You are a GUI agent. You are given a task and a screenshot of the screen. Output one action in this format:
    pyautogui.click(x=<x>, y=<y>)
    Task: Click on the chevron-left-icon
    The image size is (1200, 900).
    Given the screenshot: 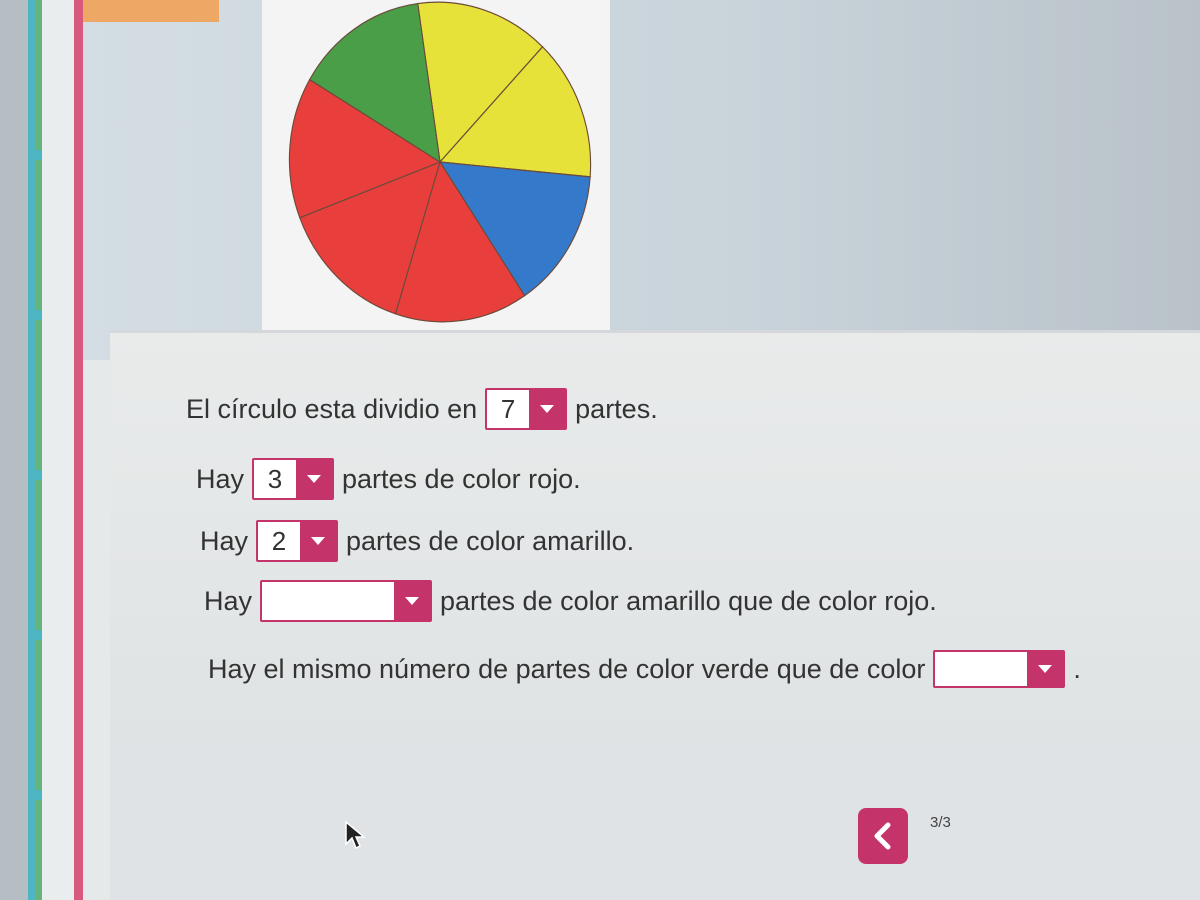 What is the action you would take?
    pyautogui.click(x=882, y=836)
    